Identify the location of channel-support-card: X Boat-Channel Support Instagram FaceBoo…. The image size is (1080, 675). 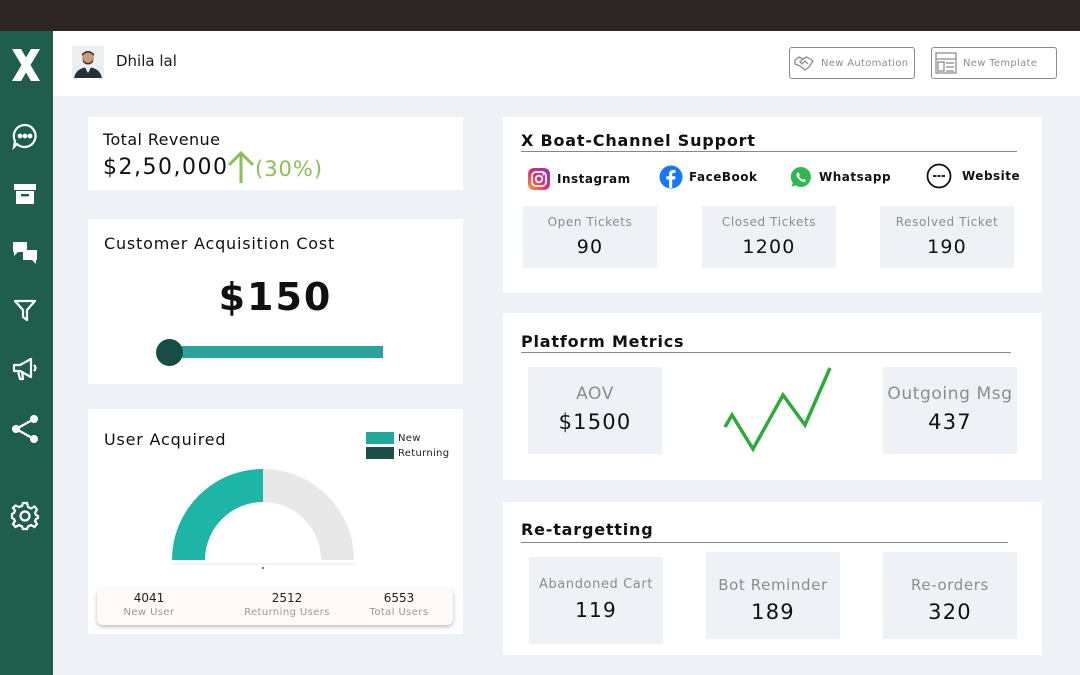
(772, 205).